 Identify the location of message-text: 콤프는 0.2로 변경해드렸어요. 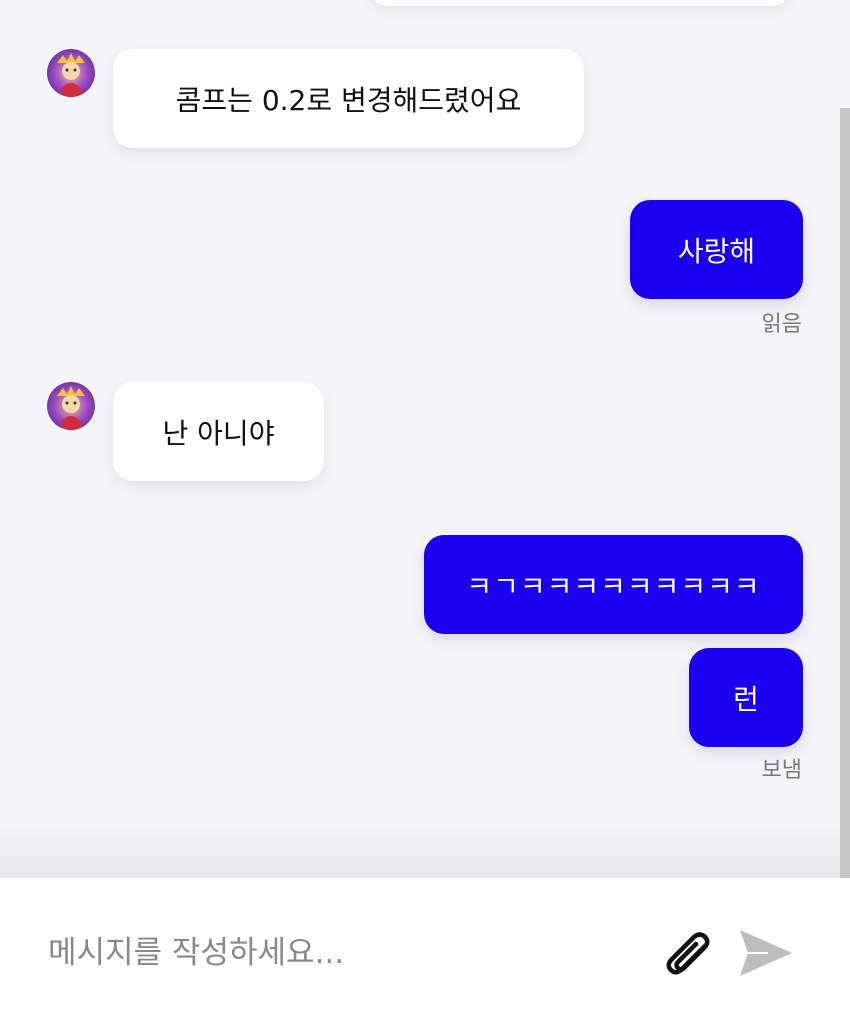
(348, 100).